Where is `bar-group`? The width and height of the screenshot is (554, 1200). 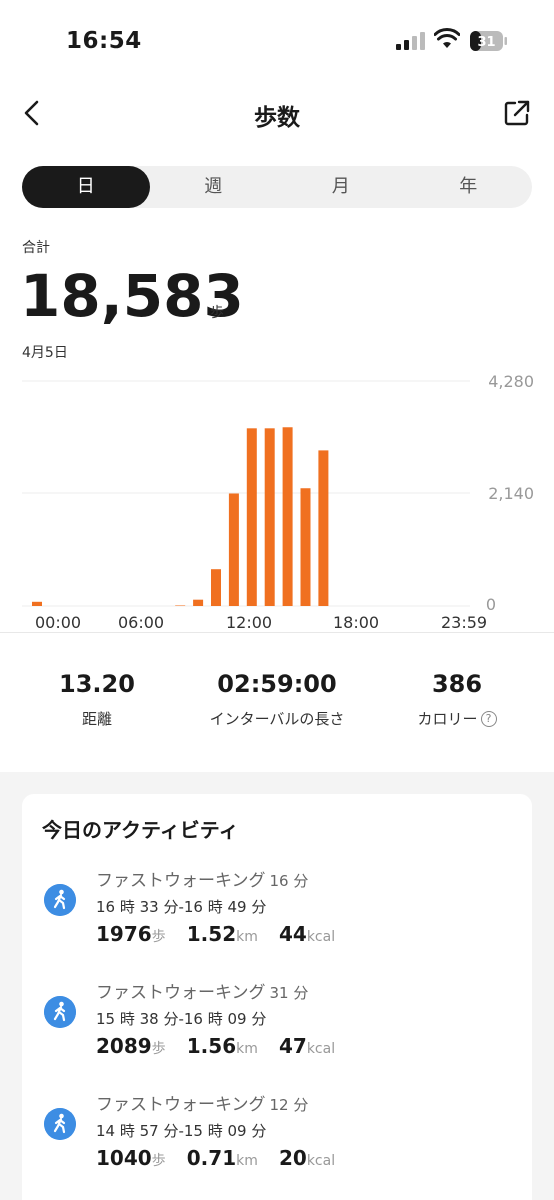 bar-group is located at coordinates (180, 517).